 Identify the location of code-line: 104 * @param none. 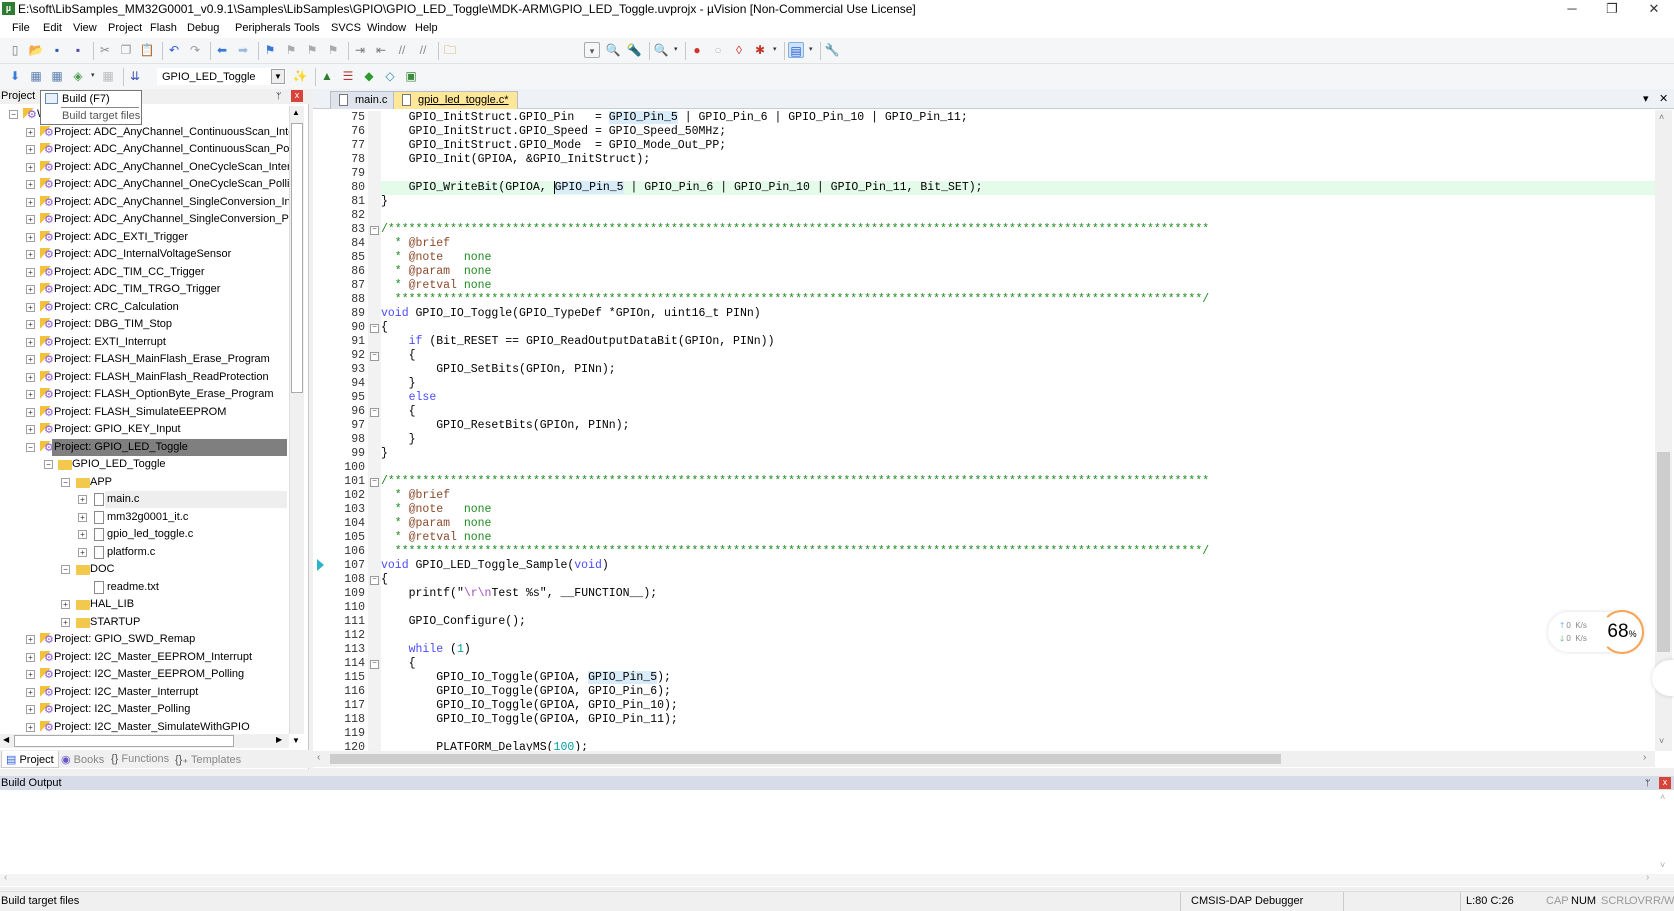
(984, 524).